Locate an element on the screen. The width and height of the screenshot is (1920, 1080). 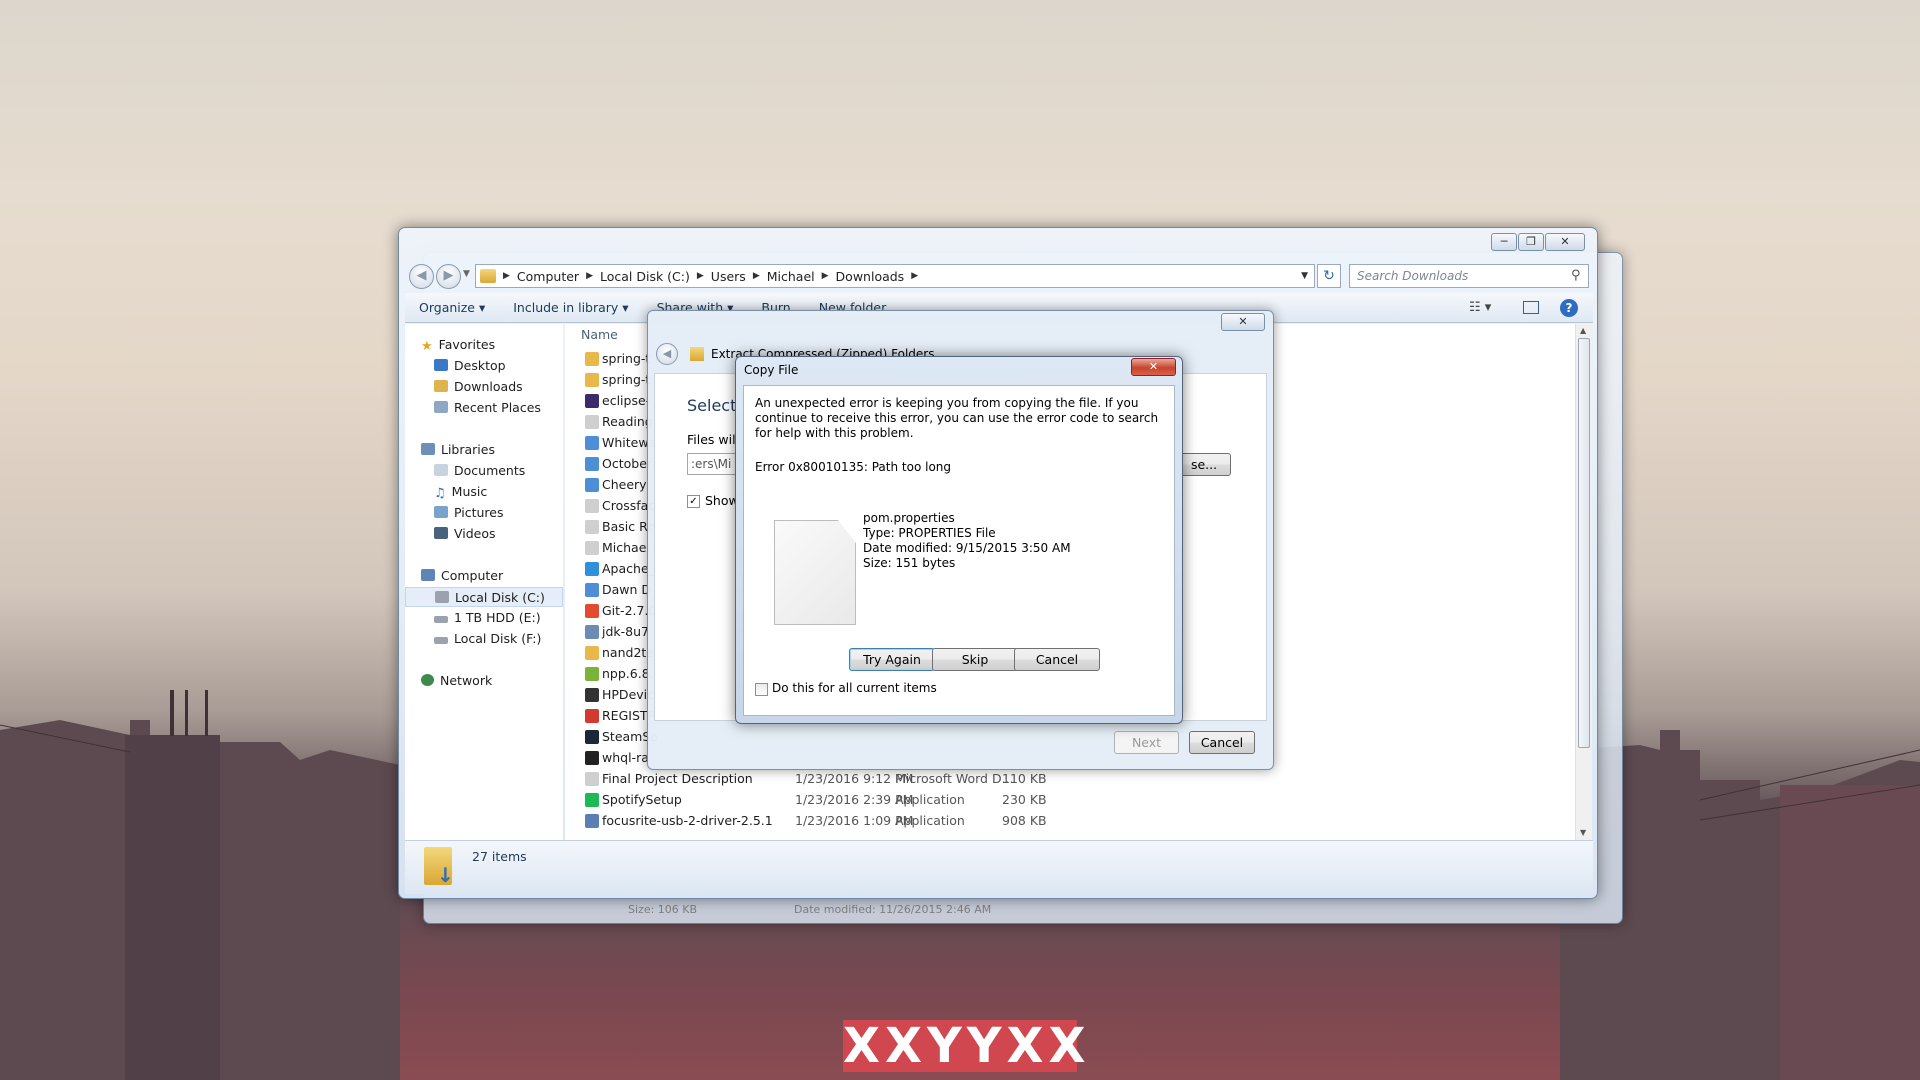
breadcrumb-michael: Michael is located at coordinates (791, 276).